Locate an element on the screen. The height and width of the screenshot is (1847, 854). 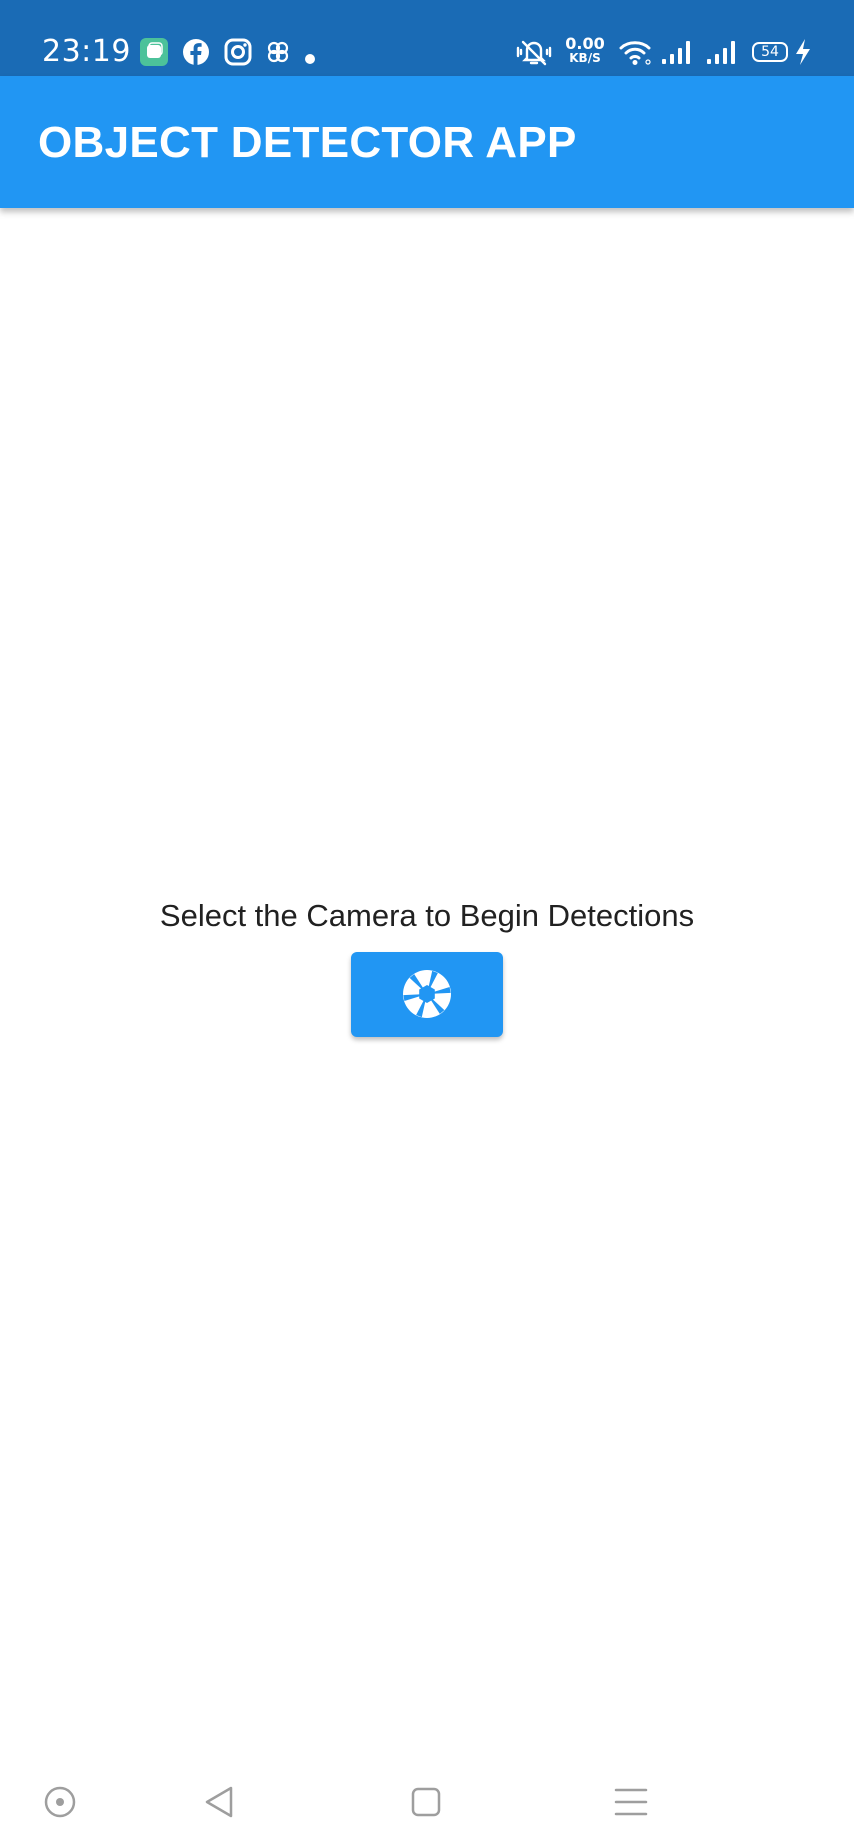
charging-icon is located at coordinates (803, 52).